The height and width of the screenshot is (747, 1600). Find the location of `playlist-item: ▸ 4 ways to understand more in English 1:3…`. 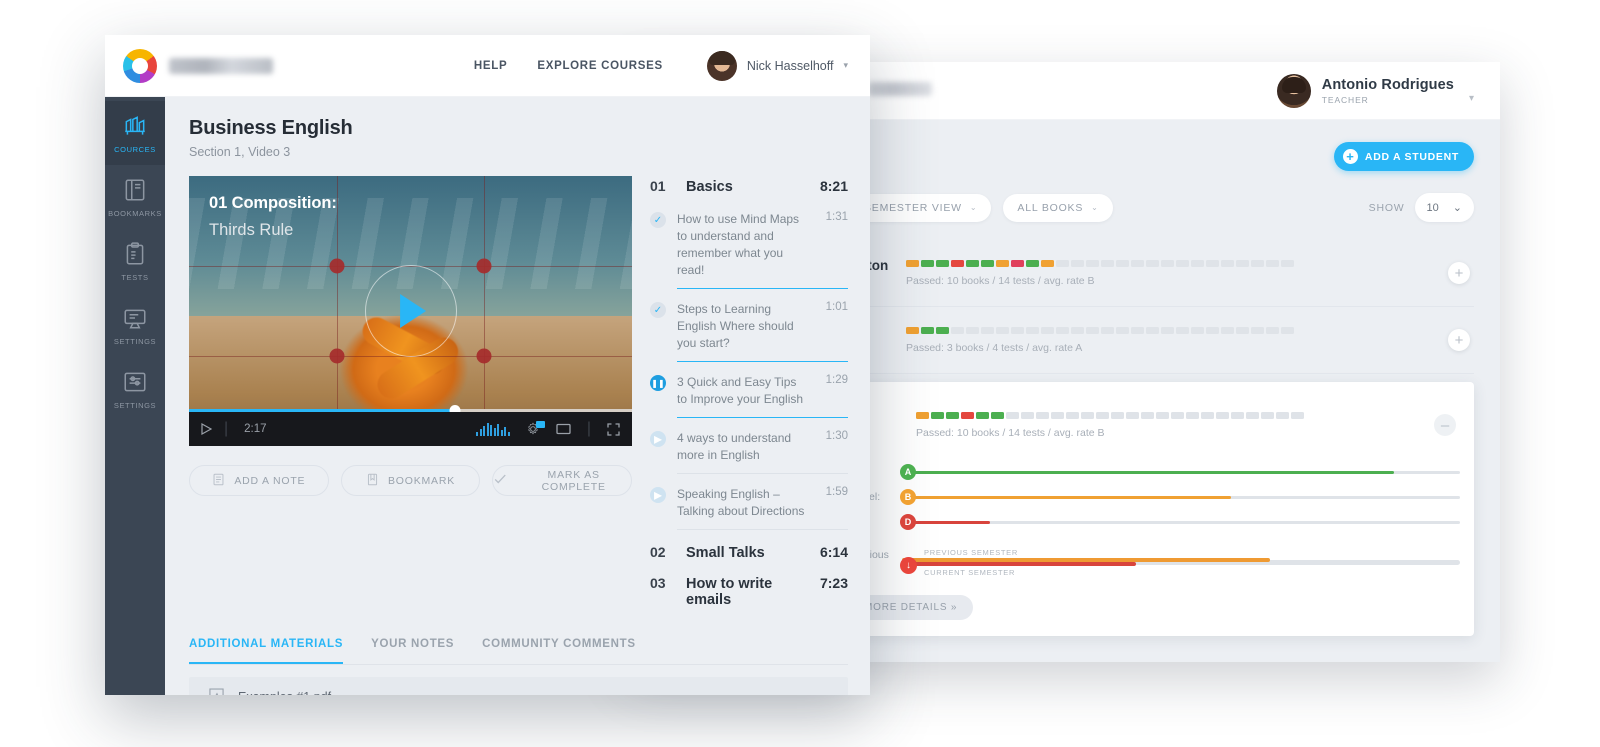

playlist-item: ▸ 4 ways to understand more in English 1:3… is located at coordinates (749, 446).